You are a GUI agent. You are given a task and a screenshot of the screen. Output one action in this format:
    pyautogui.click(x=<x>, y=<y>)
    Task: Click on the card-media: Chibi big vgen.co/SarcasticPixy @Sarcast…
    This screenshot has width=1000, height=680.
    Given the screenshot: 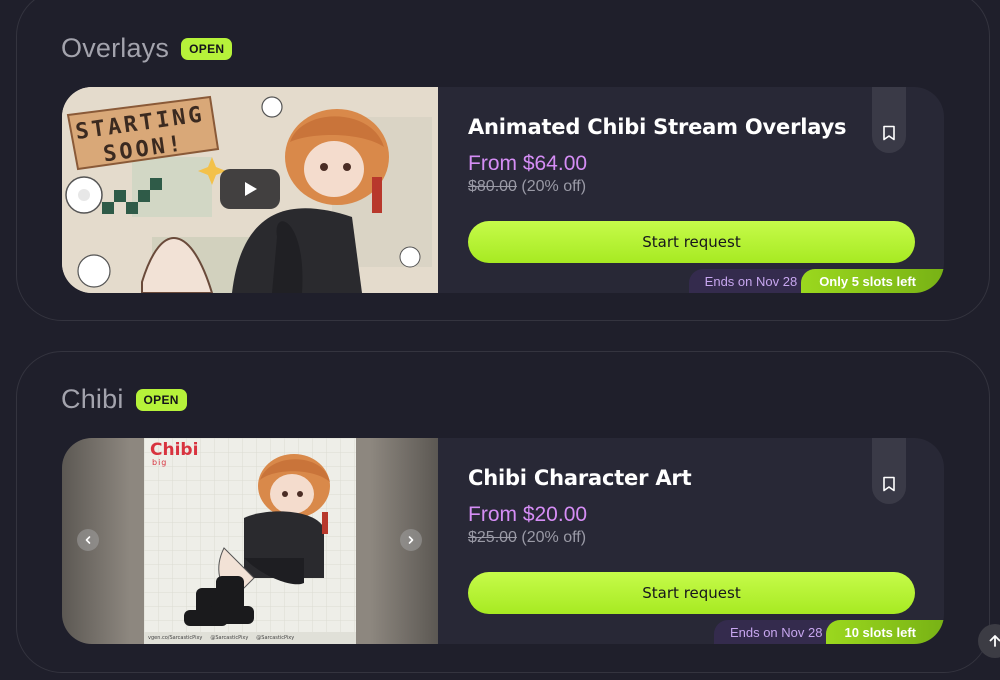 What is the action you would take?
    pyautogui.click(x=250, y=541)
    